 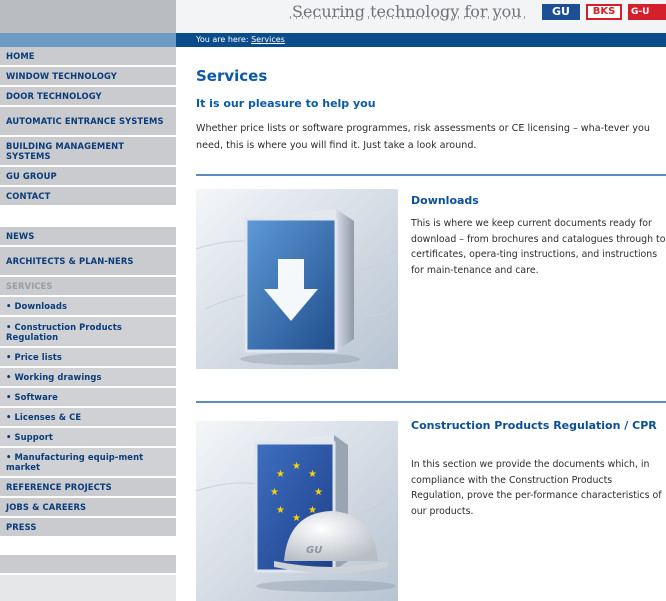 I want to click on download-arrow-icon, so click(x=297, y=279).